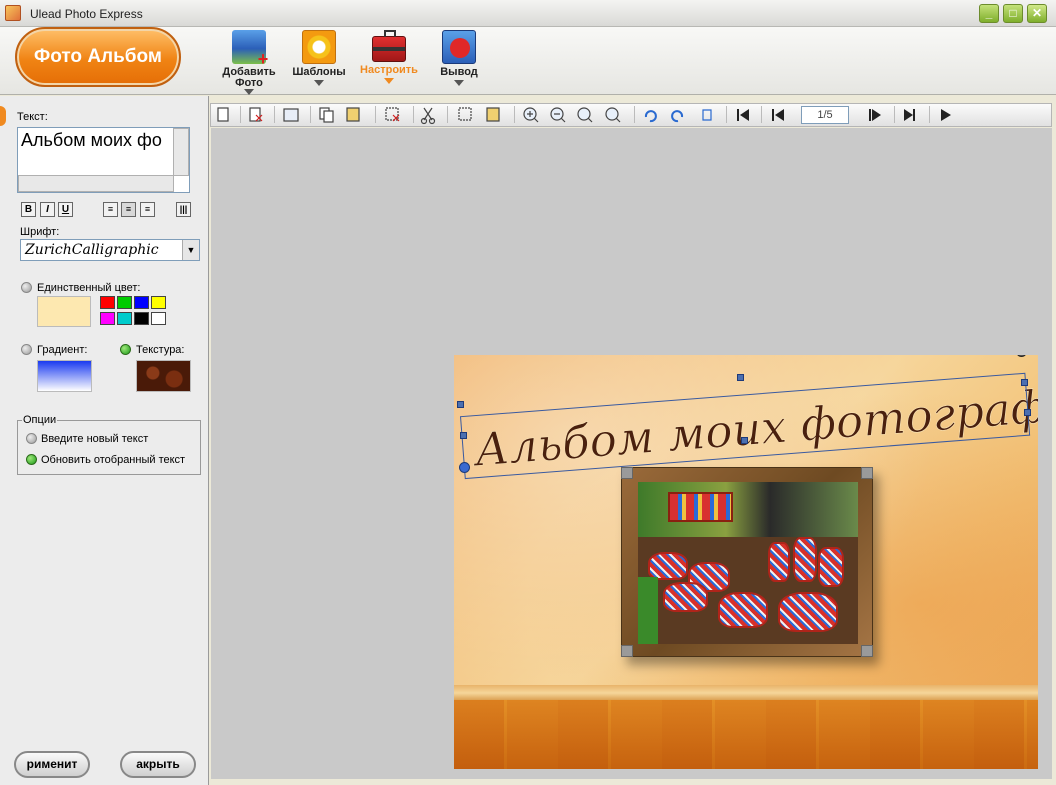 This screenshot has height=785, width=1056. What do you see at coordinates (291, 115) in the screenshot?
I see `layout-button` at bounding box center [291, 115].